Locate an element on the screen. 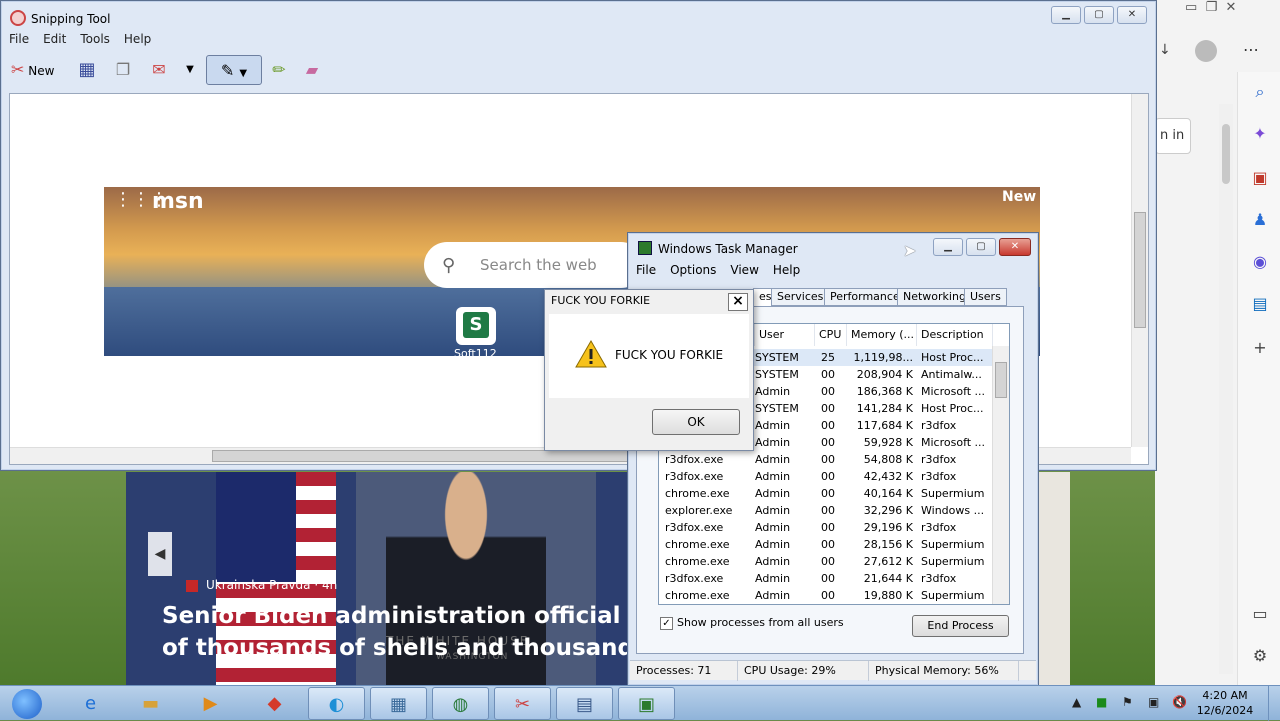  process-row: chrome.exe Admin 00 28,156 K Supermium is located at coordinates (829, 544).